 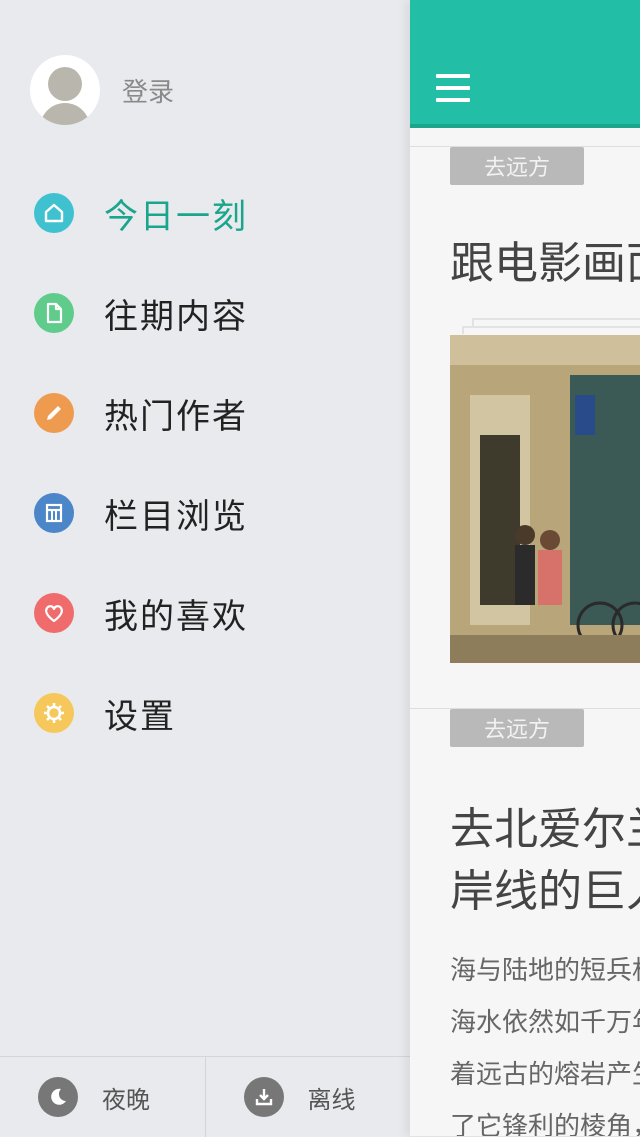 What do you see at coordinates (176, 616) in the screenshot?
I see `menu-item-label: 我的喜欢` at bounding box center [176, 616].